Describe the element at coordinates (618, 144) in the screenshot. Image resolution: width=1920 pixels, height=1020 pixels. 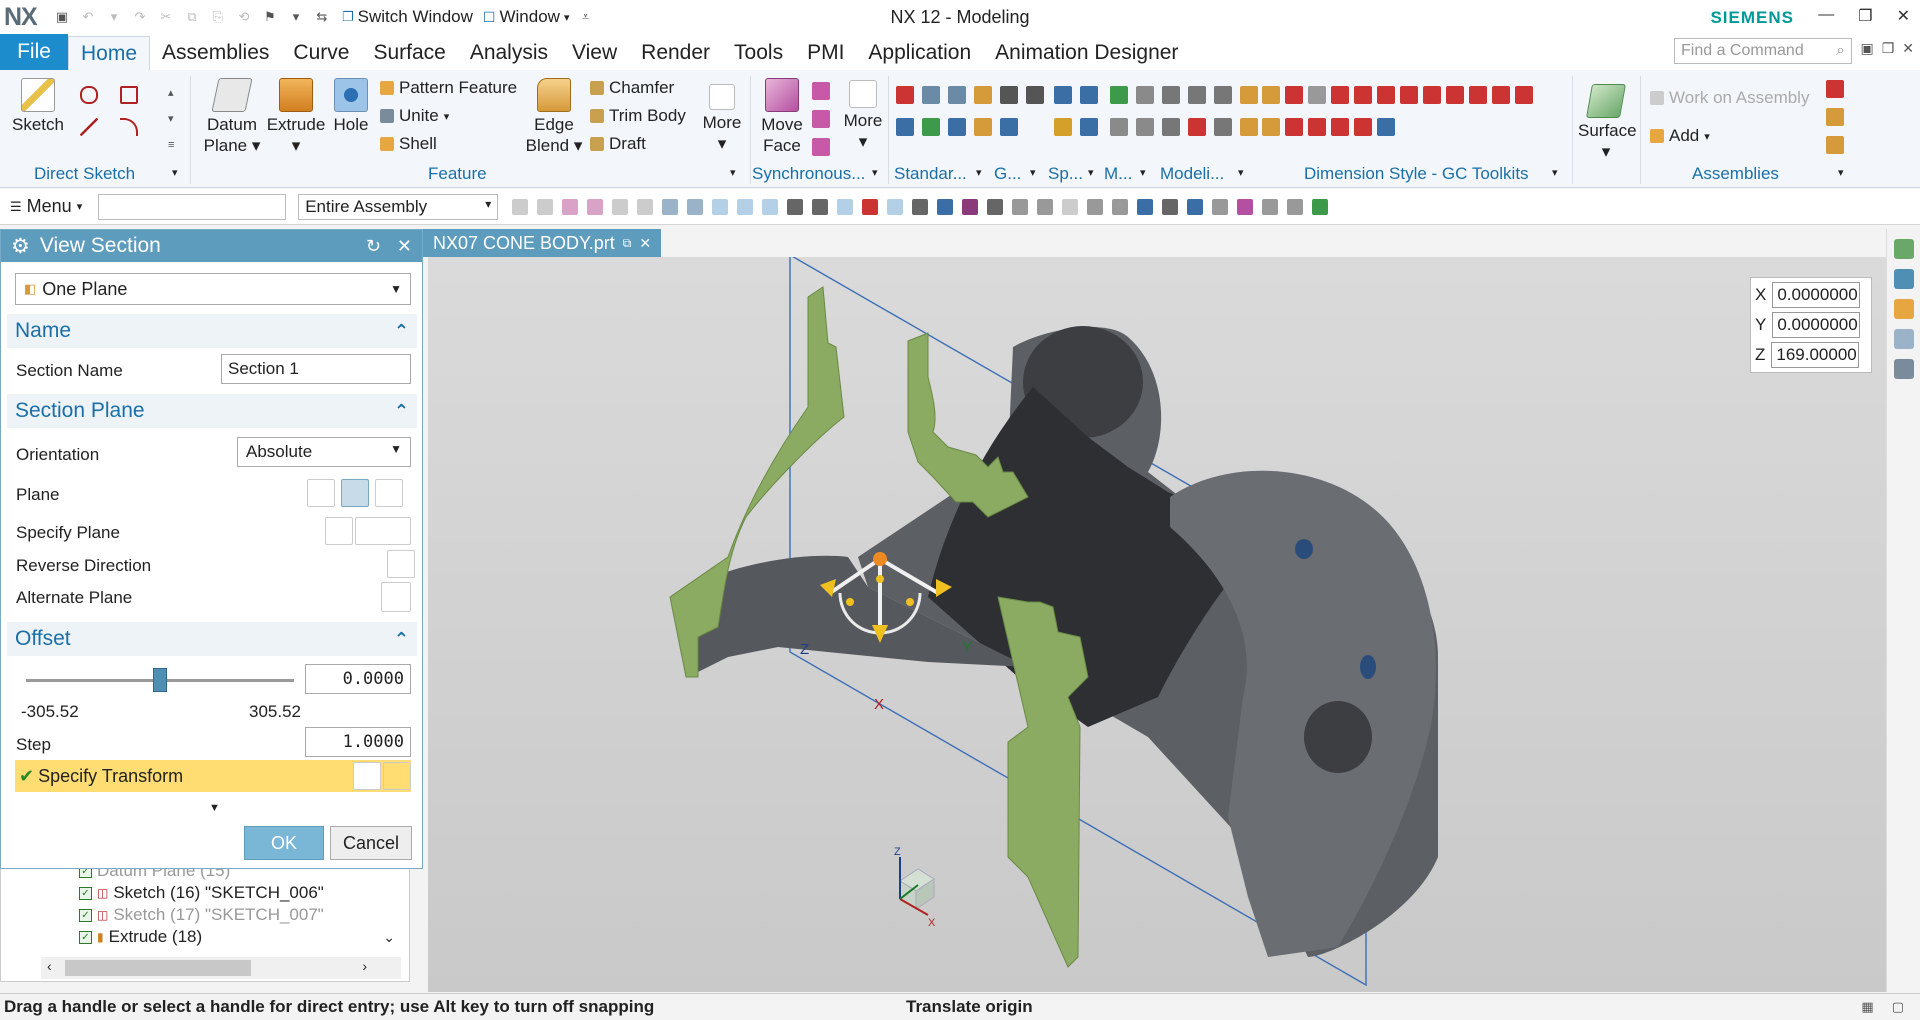
I see `draft-button: Draft` at that location.